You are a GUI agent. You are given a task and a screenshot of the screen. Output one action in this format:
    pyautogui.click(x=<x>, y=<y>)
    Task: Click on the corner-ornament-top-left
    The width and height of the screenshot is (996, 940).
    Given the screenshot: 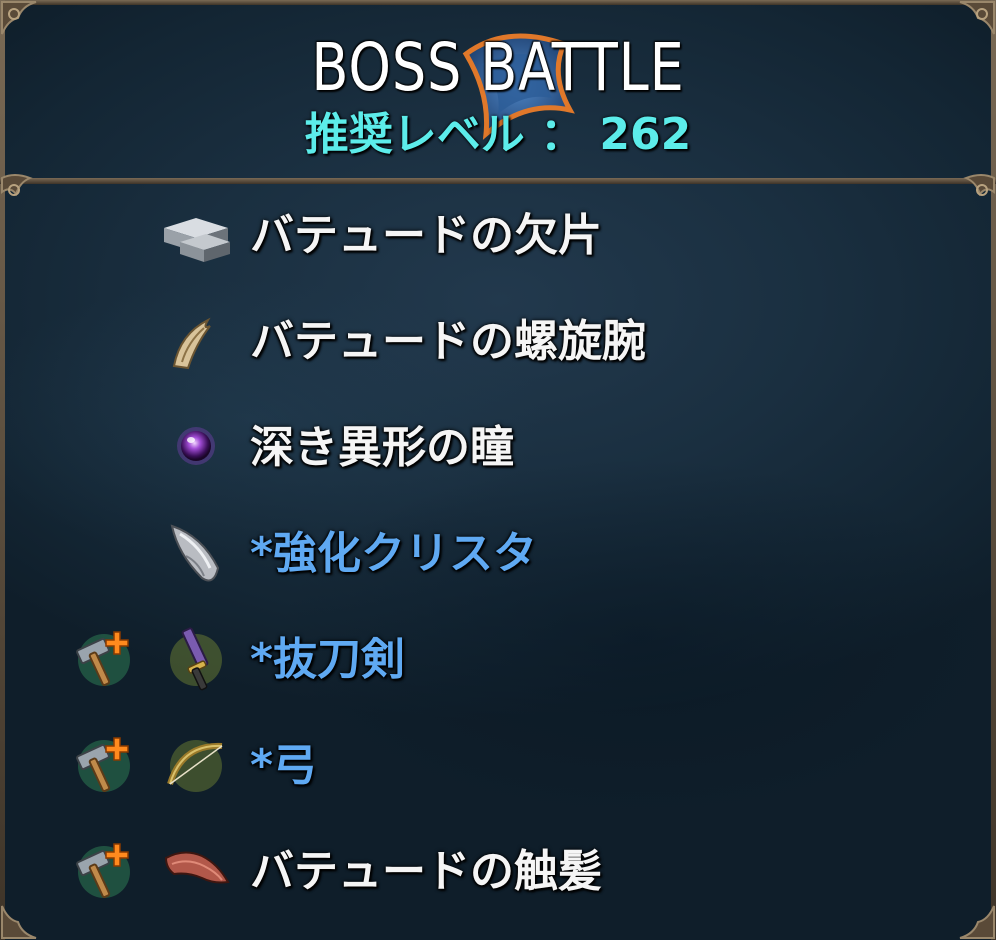 What is the action you would take?
    pyautogui.click(x=19, y=18)
    